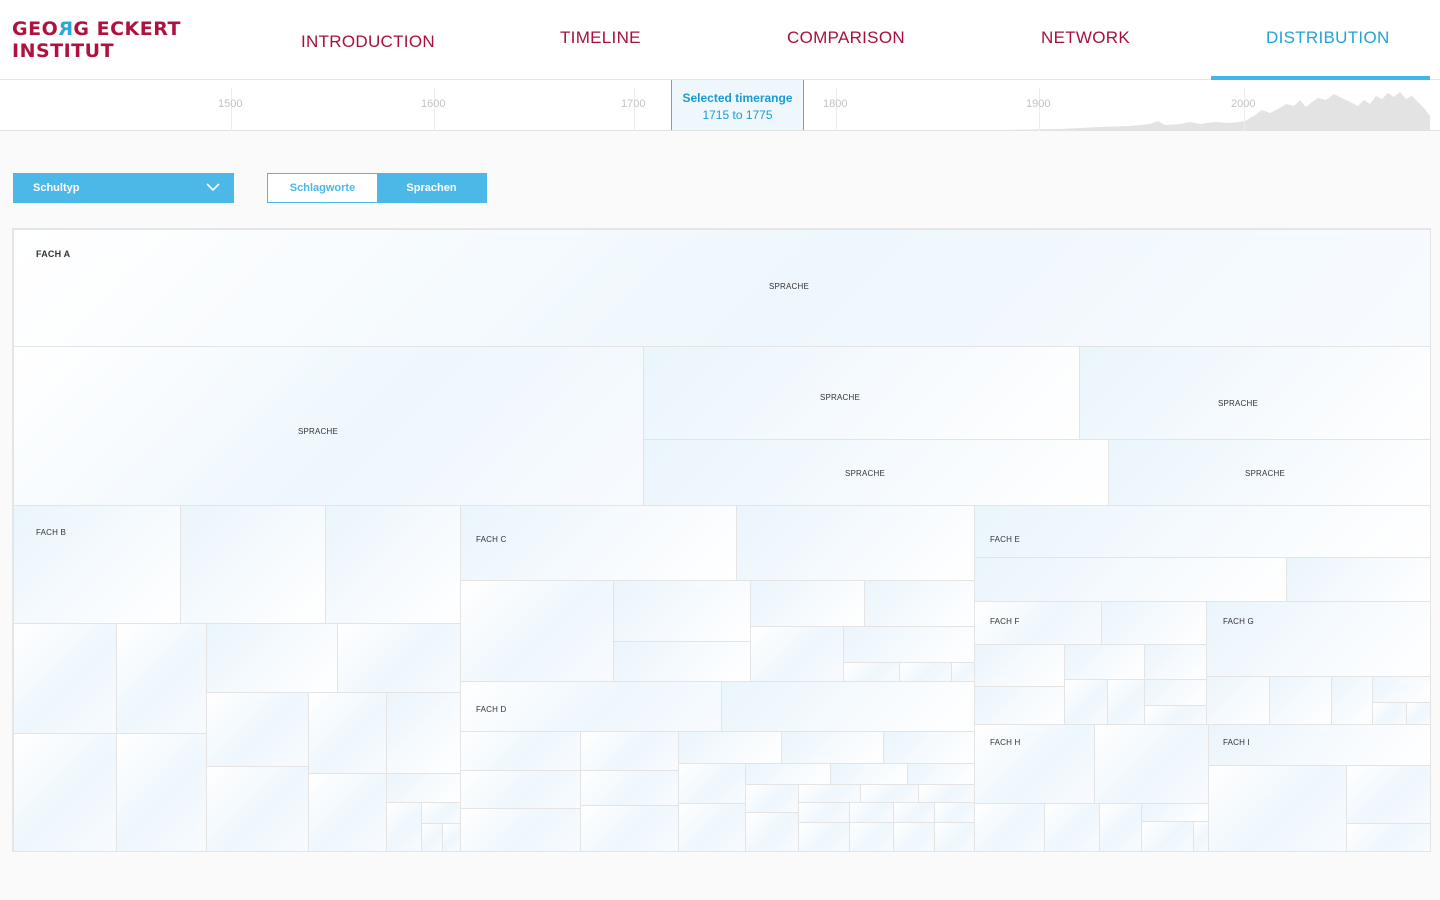 This screenshot has width=1440, height=900. Describe the element at coordinates (1085, 38) in the screenshot. I see `nav-network: NETWORK` at that location.